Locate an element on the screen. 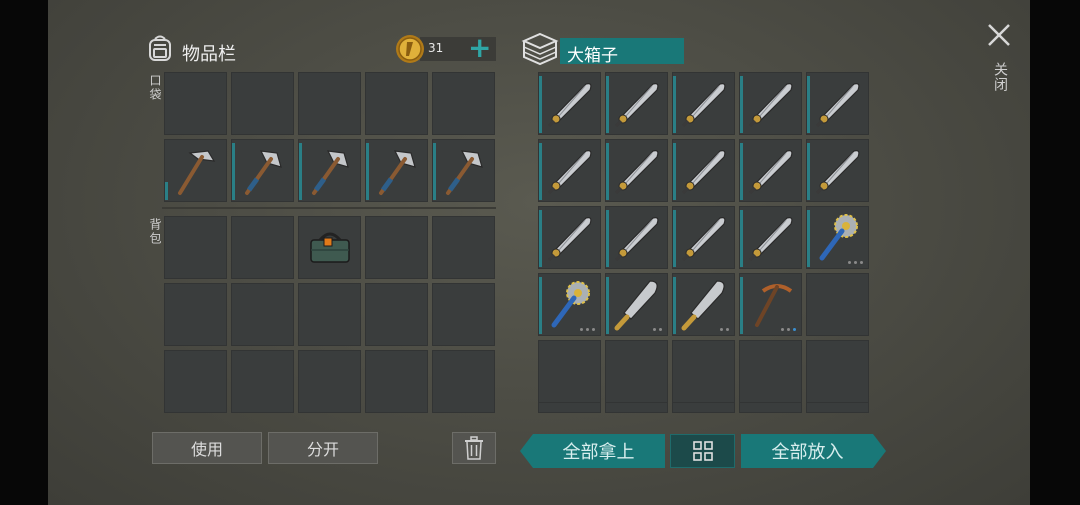  iron-pickaxe-icon is located at coordinates (197, 172).